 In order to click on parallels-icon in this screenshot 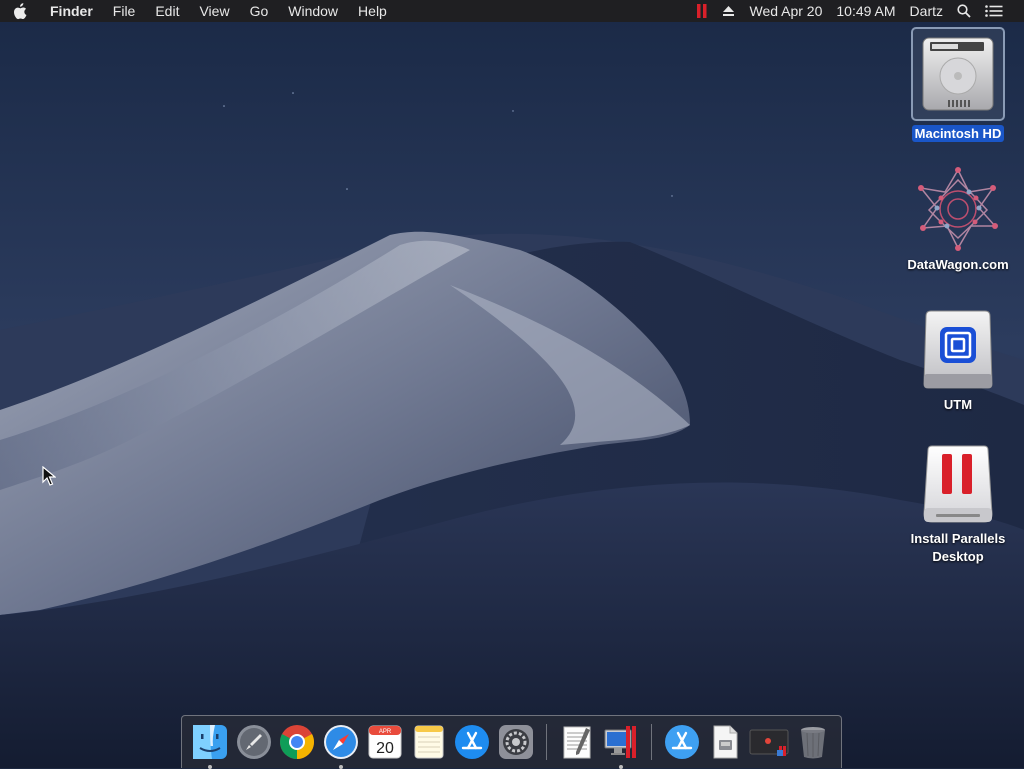, I will do `click(702, 11)`.